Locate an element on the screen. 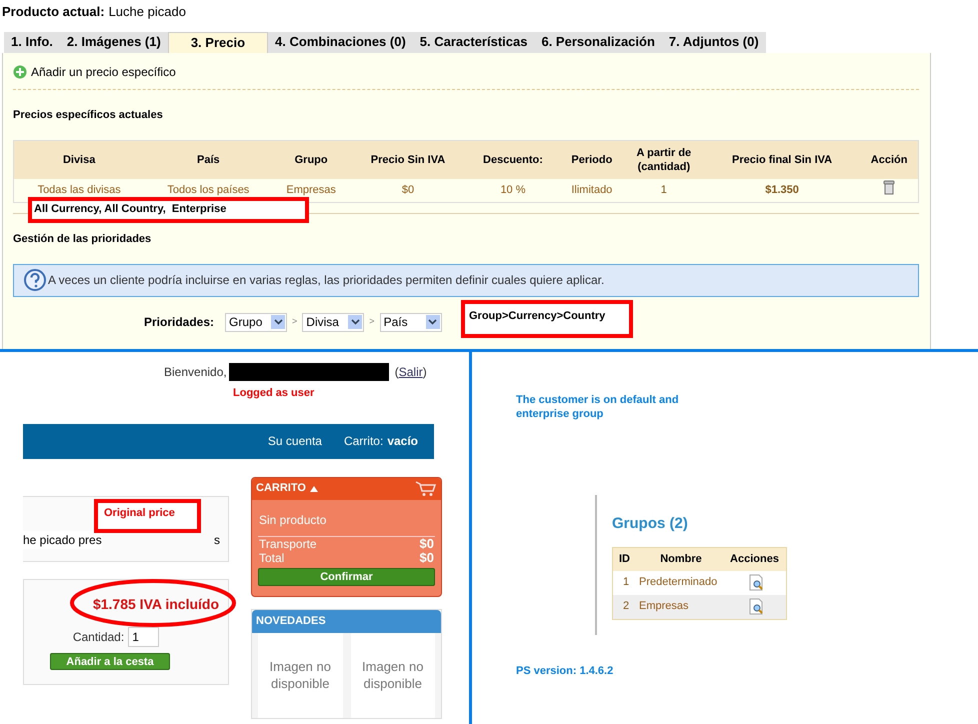 Image resolution: width=978 pixels, height=724 pixels. product-text: s is located at coordinates (217, 540).